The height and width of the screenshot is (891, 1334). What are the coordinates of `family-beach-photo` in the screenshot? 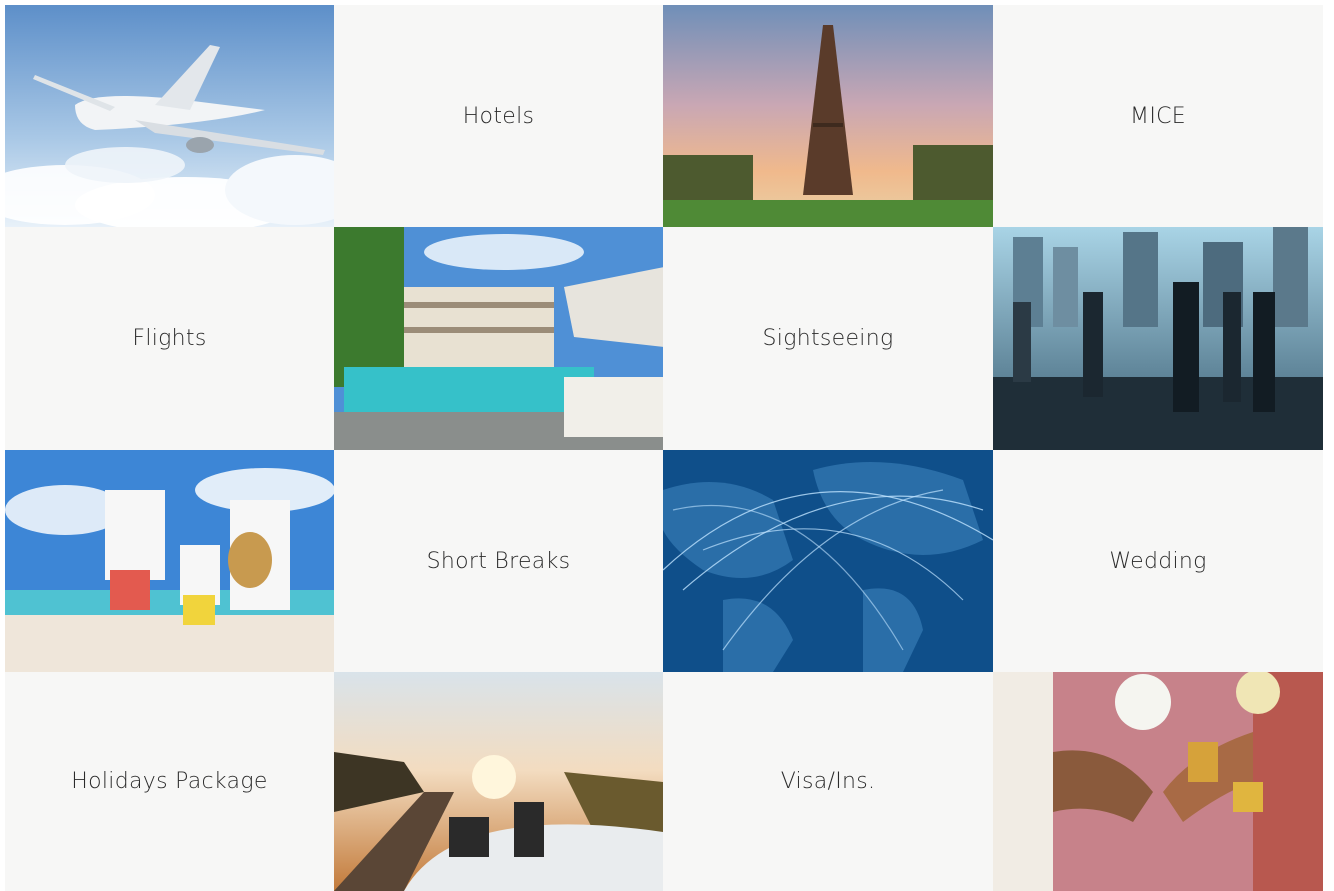 It's located at (169, 561).